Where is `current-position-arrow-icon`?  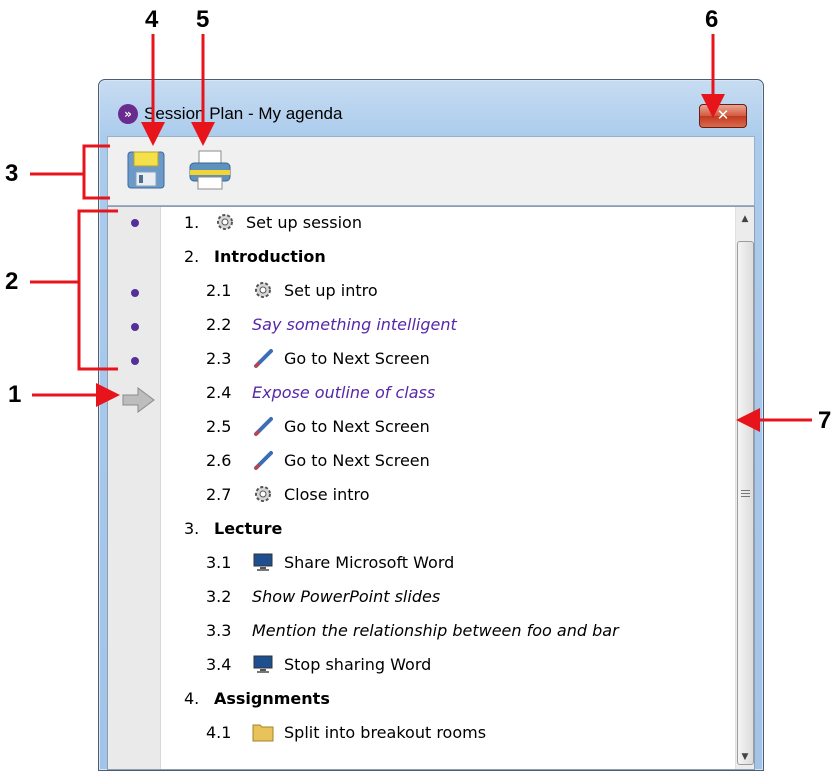
current-position-arrow-icon is located at coordinates (138, 400).